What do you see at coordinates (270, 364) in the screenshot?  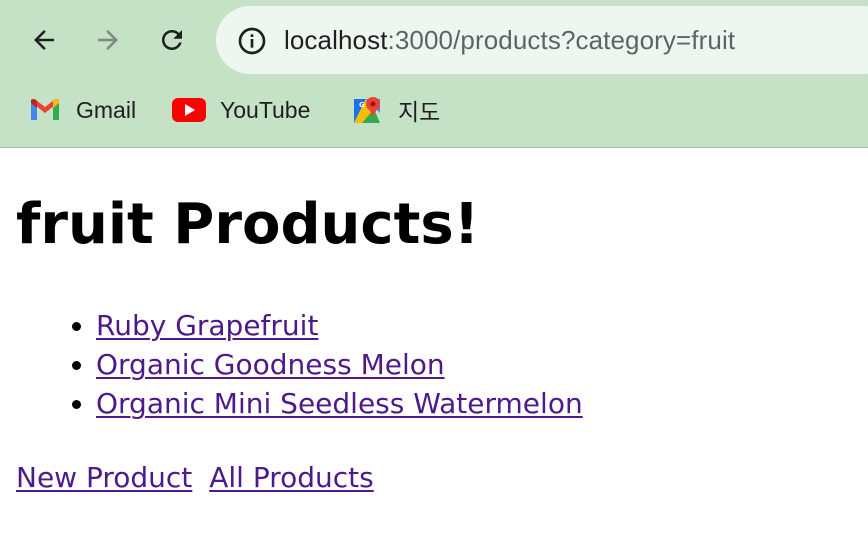 I see `product-link: Organic Goodness Melon` at bounding box center [270, 364].